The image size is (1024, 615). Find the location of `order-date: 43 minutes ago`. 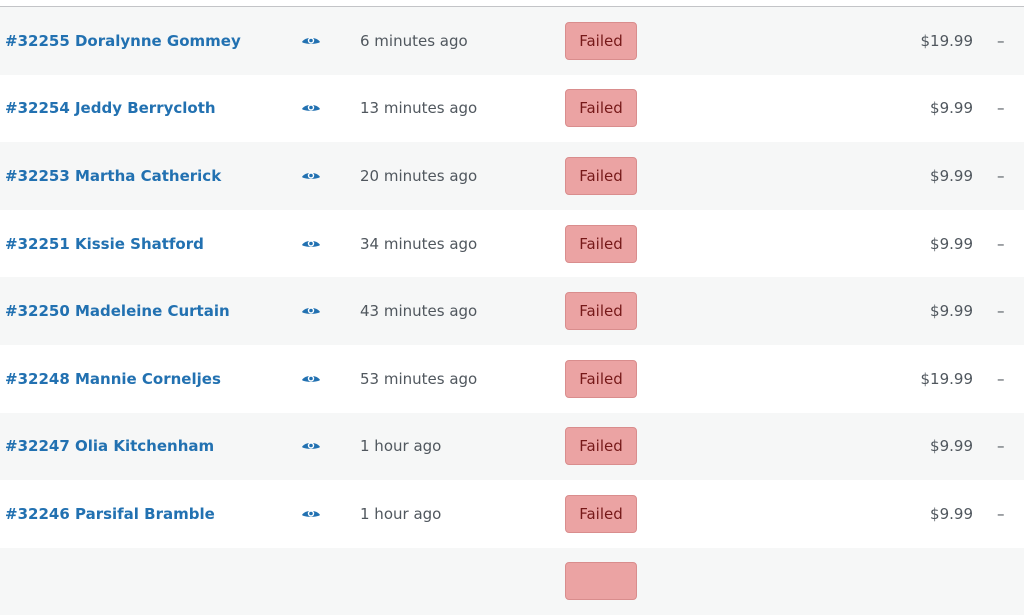

order-date: 43 minutes ago is located at coordinates (419, 311).